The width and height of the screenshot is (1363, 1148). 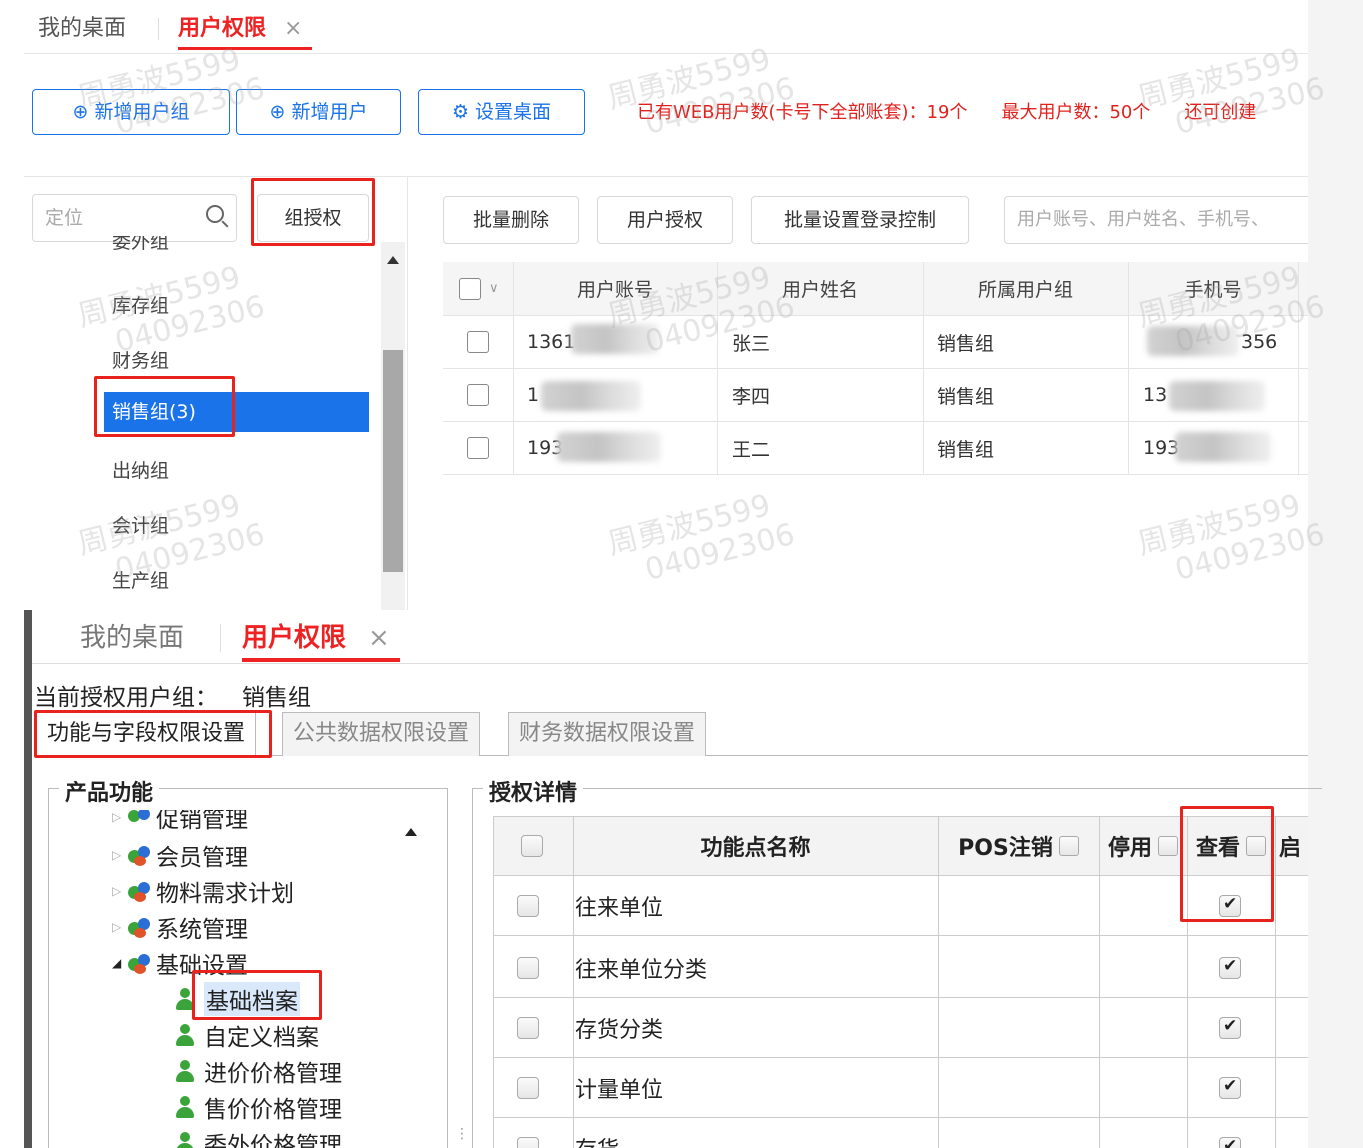 I want to click on group-list-scrollbar, so click(x=393, y=426).